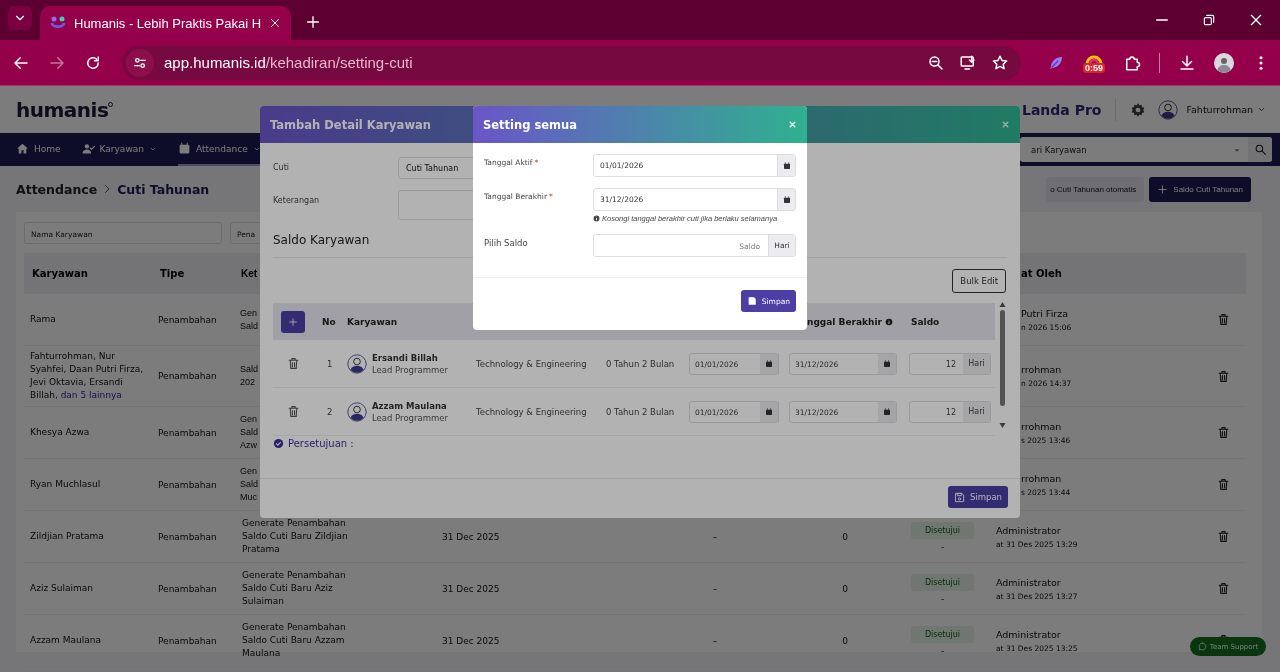  I want to click on user-name: Fahturrohman, so click(1219, 109).